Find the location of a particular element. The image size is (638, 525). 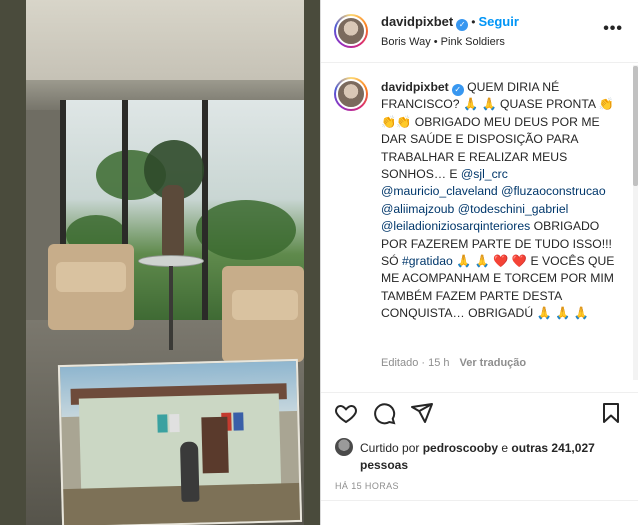

author-line: davidpixbet ✓ • Seguir is located at coordinates (450, 22).